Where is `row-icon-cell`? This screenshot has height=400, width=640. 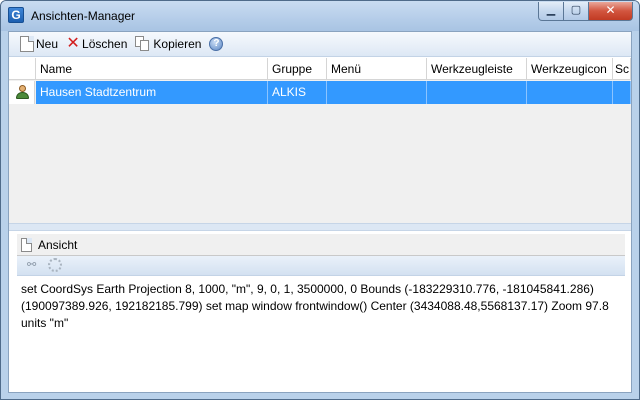
row-icon-cell is located at coordinates (22, 92).